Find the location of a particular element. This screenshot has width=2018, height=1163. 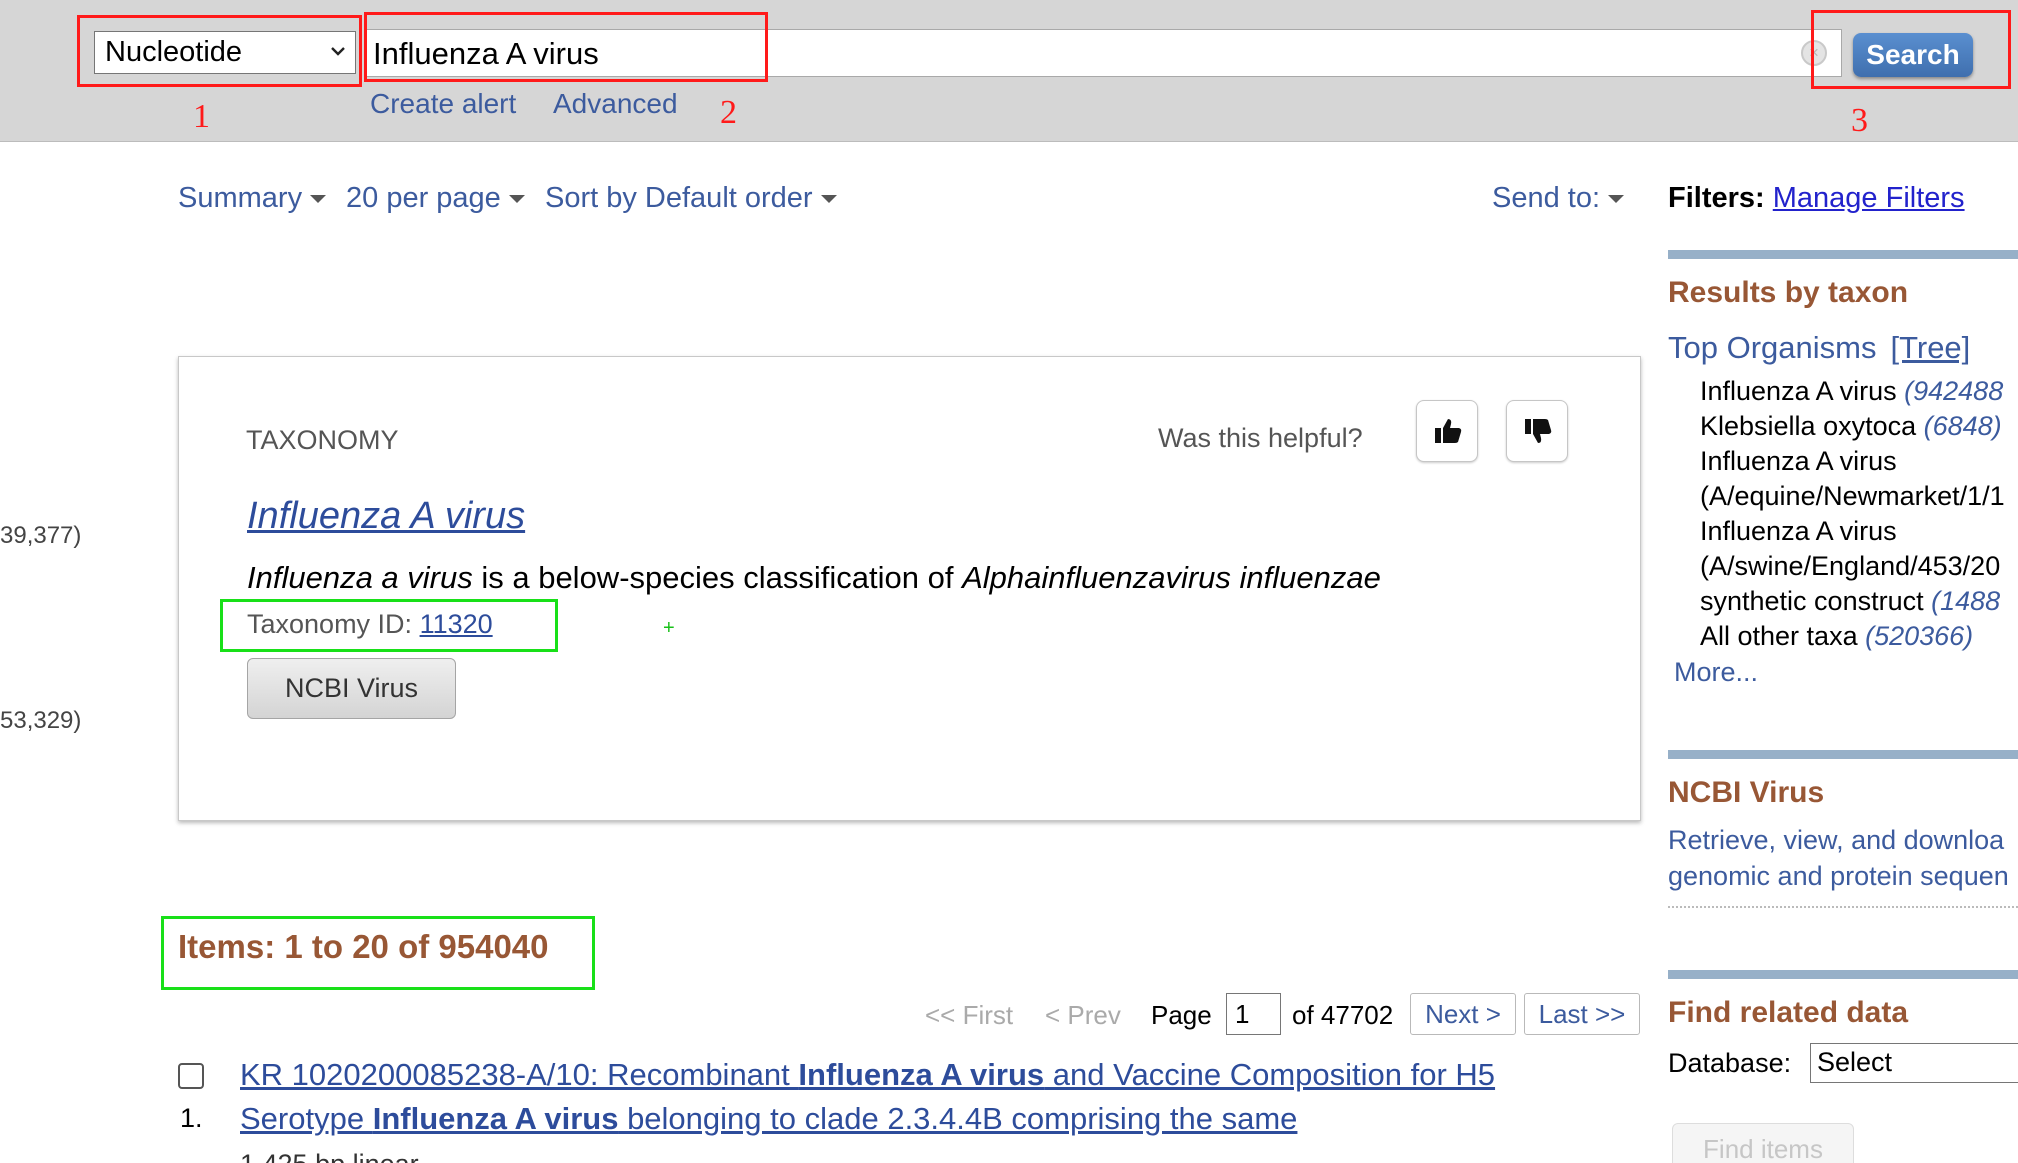

ncbi-virus-heading: NCBI Virus is located at coordinates (1746, 792).